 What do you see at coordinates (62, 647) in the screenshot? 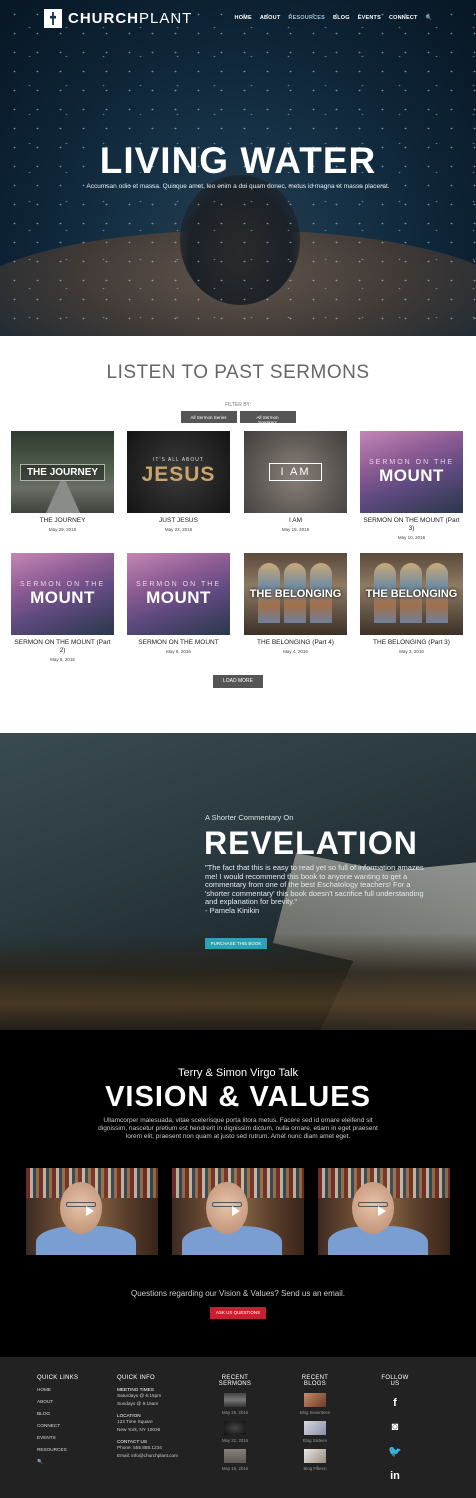
I see `sermon-title: SERMON ON THE MOUNT (Part 2)` at bounding box center [62, 647].